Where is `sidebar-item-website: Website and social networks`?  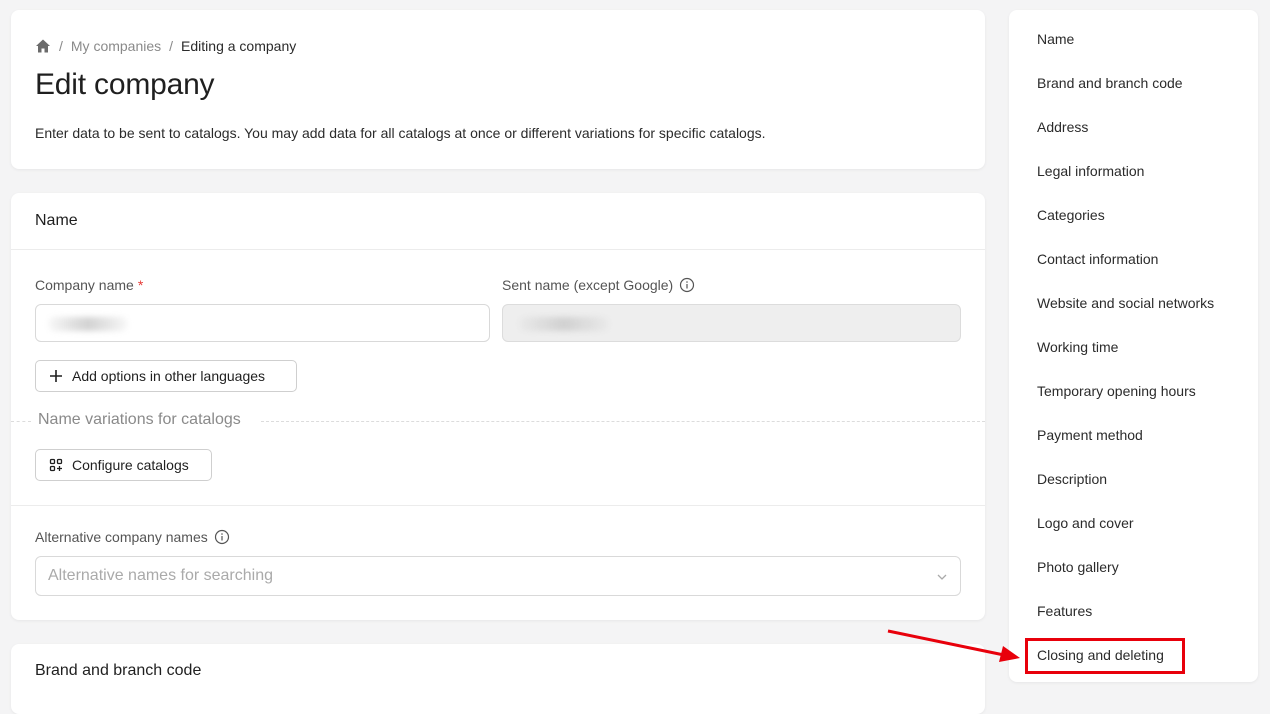 sidebar-item-website: Website and social networks is located at coordinates (1125, 303).